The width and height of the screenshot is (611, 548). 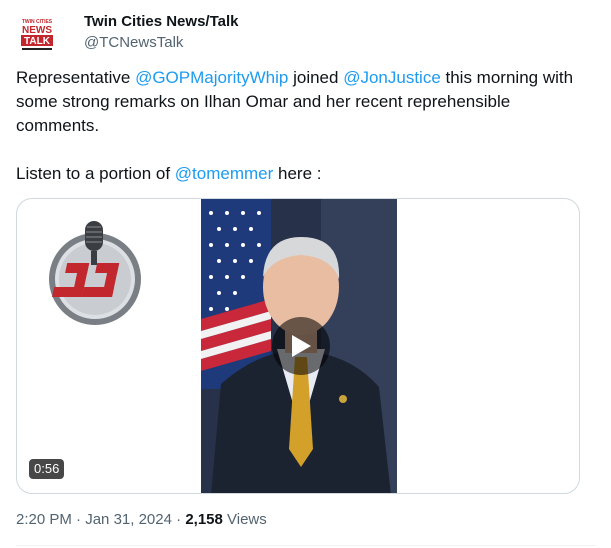 What do you see at coordinates (161, 22) in the screenshot?
I see `author-display-name: Twin Cities News/Talk` at bounding box center [161, 22].